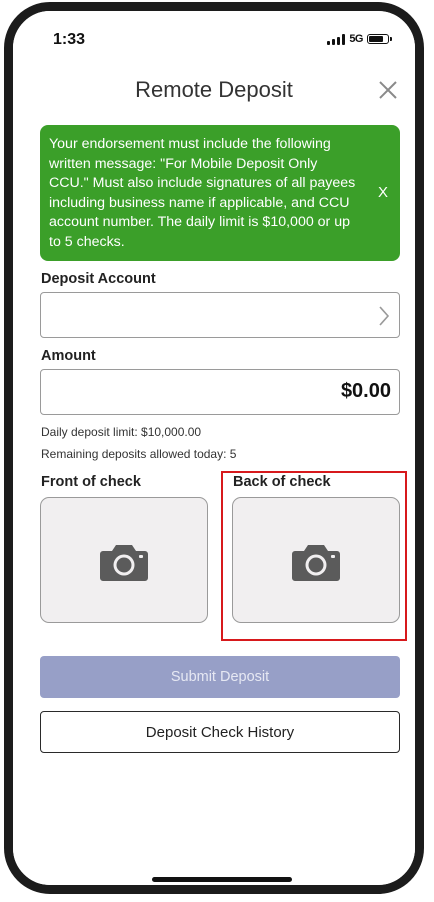 This screenshot has width=434, height=902. What do you see at coordinates (220, 677) in the screenshot?
I see `submit-deposit-button: Submit Deposit` at bounding box center [220, 677].